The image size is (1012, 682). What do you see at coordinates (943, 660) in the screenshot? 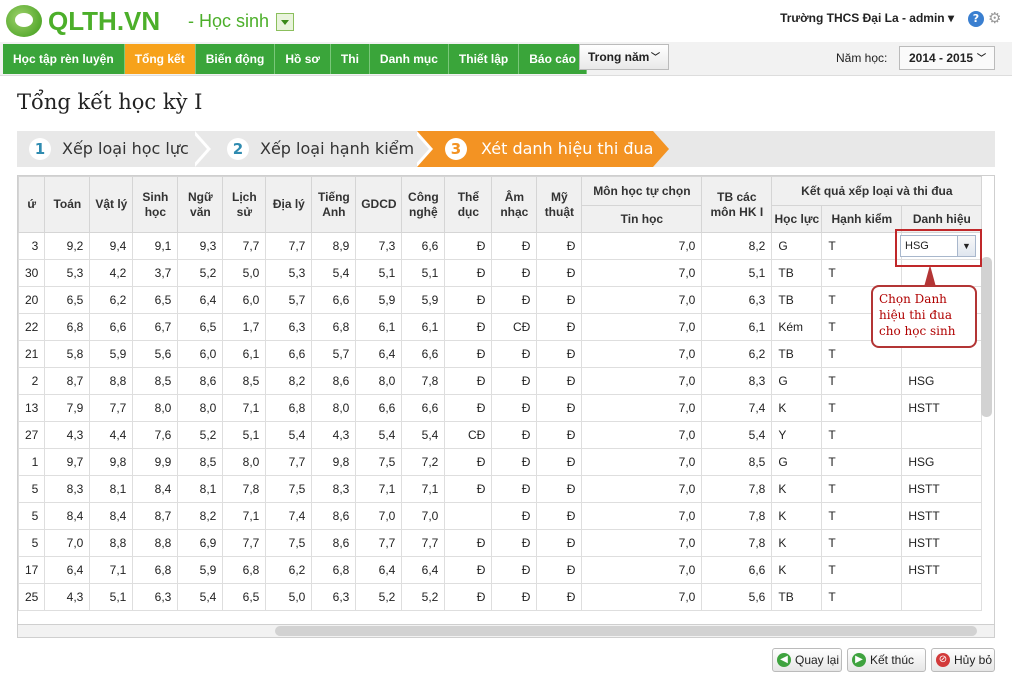
I see `cancel-icon: ⊘` at bounding box center [943, 660].